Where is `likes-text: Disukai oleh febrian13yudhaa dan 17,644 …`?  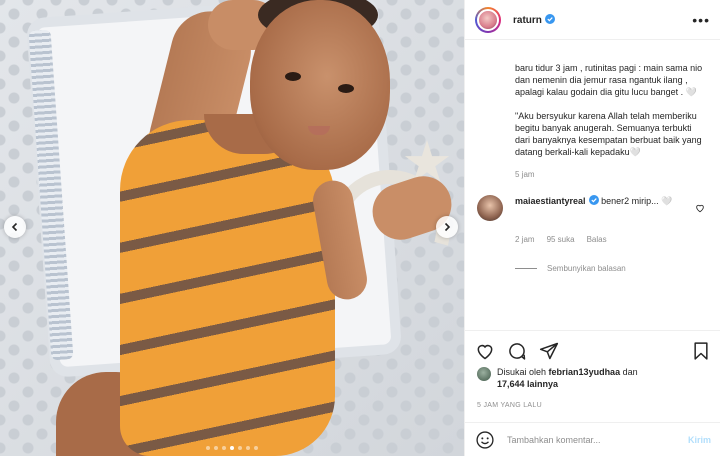 likes-text: Disukai oleh febrian13yudhaa dan 17,644 … is located at coordinates (567, 378).